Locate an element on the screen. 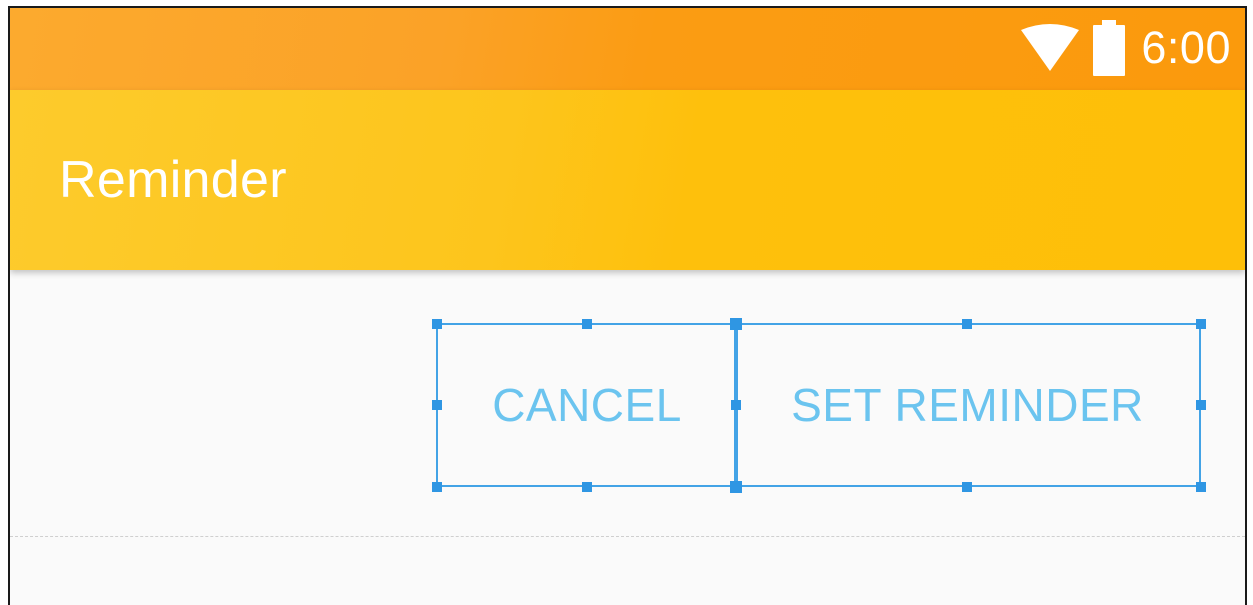  cancel-handle-top-center is located at coordinates (587, 324).